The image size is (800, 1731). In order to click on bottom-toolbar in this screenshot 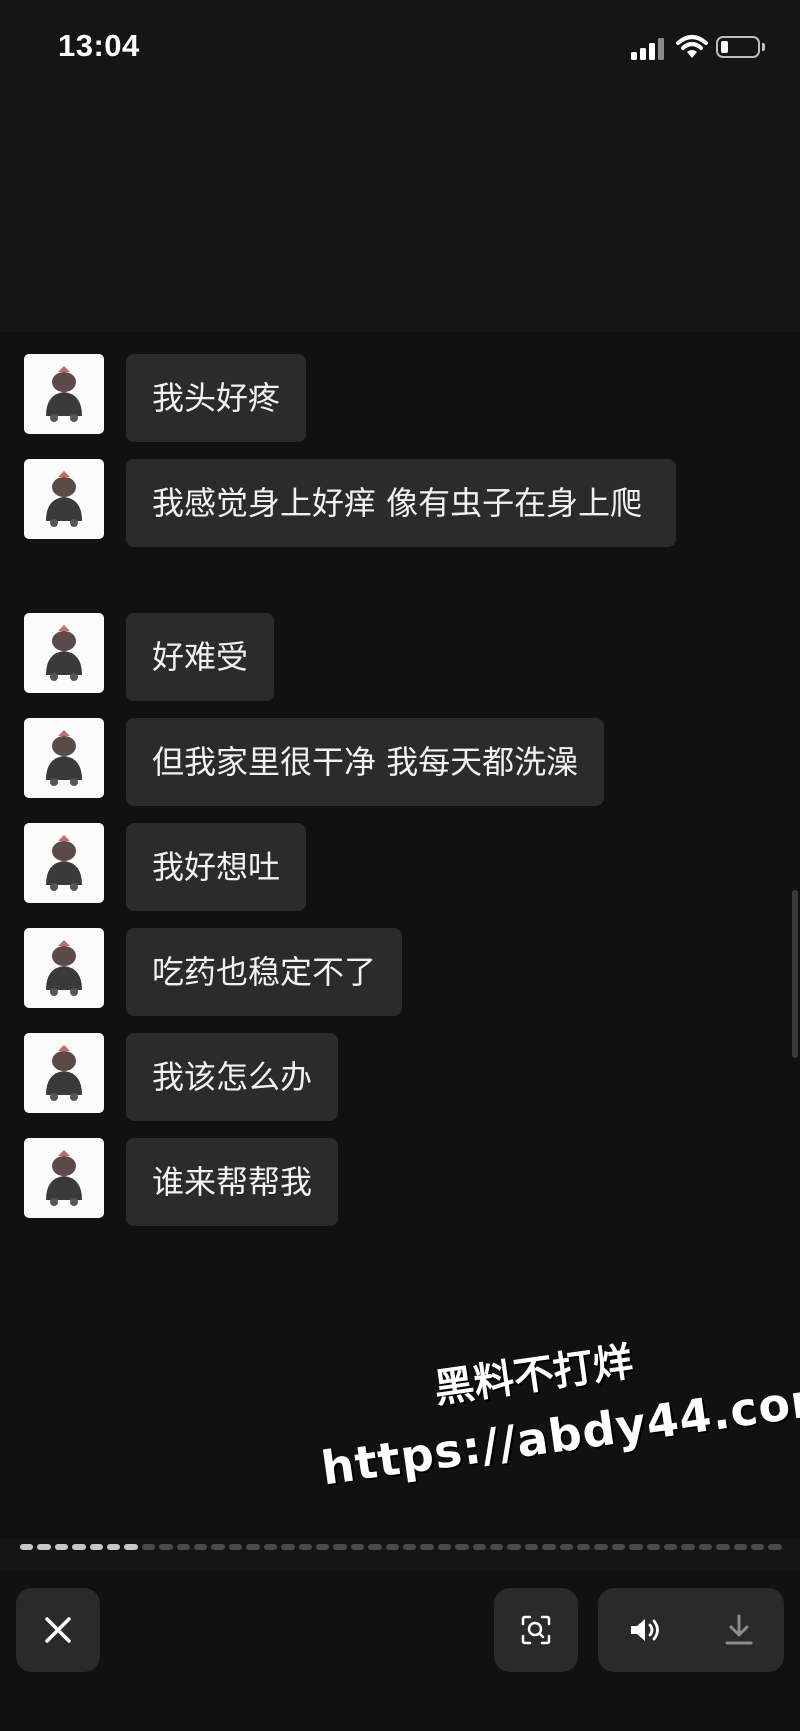, I will do `click(400, 1650)`.